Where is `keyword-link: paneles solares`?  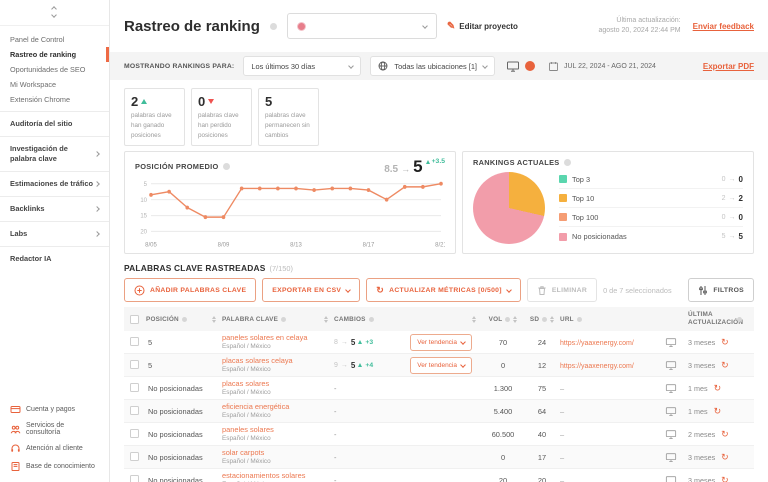
keyword-link: paneles solares is located at coordinates (278, 430).